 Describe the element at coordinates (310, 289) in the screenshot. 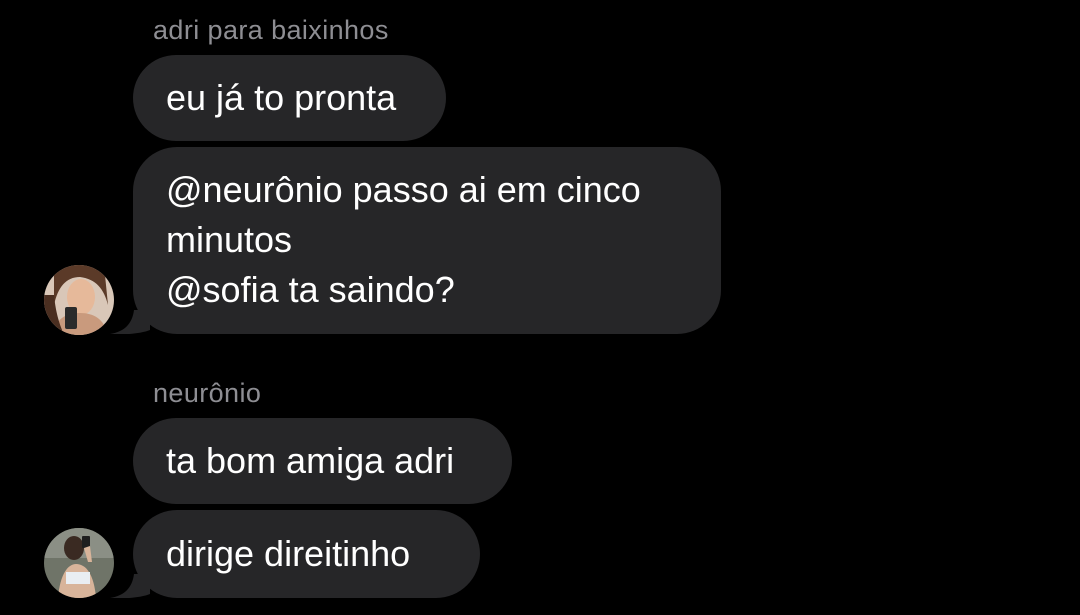

I see `message-text-line: @sofia ta saindo?` at that location.